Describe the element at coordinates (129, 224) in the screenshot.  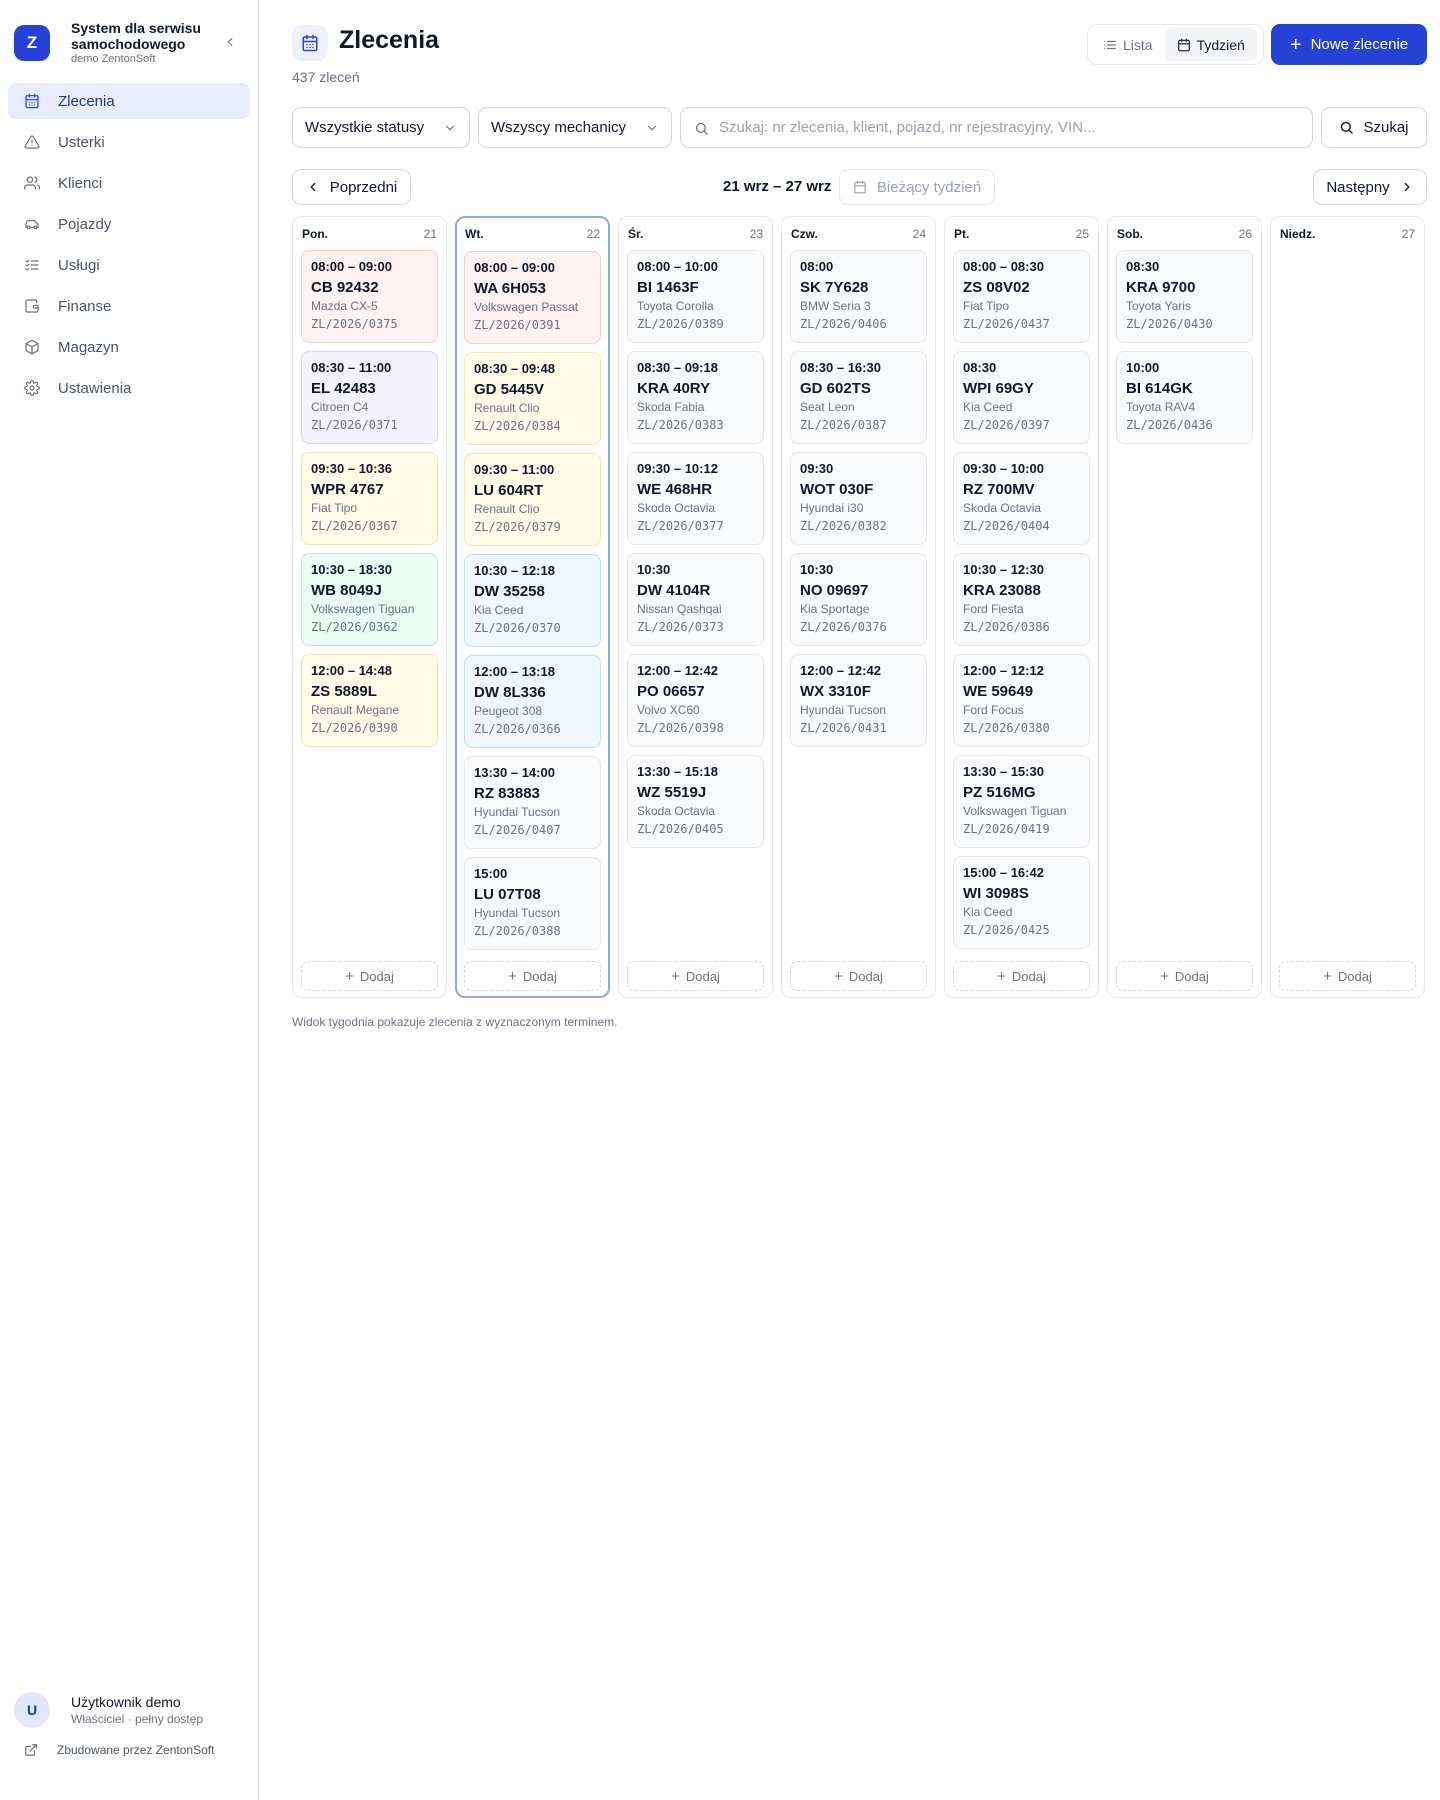
I see `sidebar-item-pojazdy: Pojazdy` at that location.